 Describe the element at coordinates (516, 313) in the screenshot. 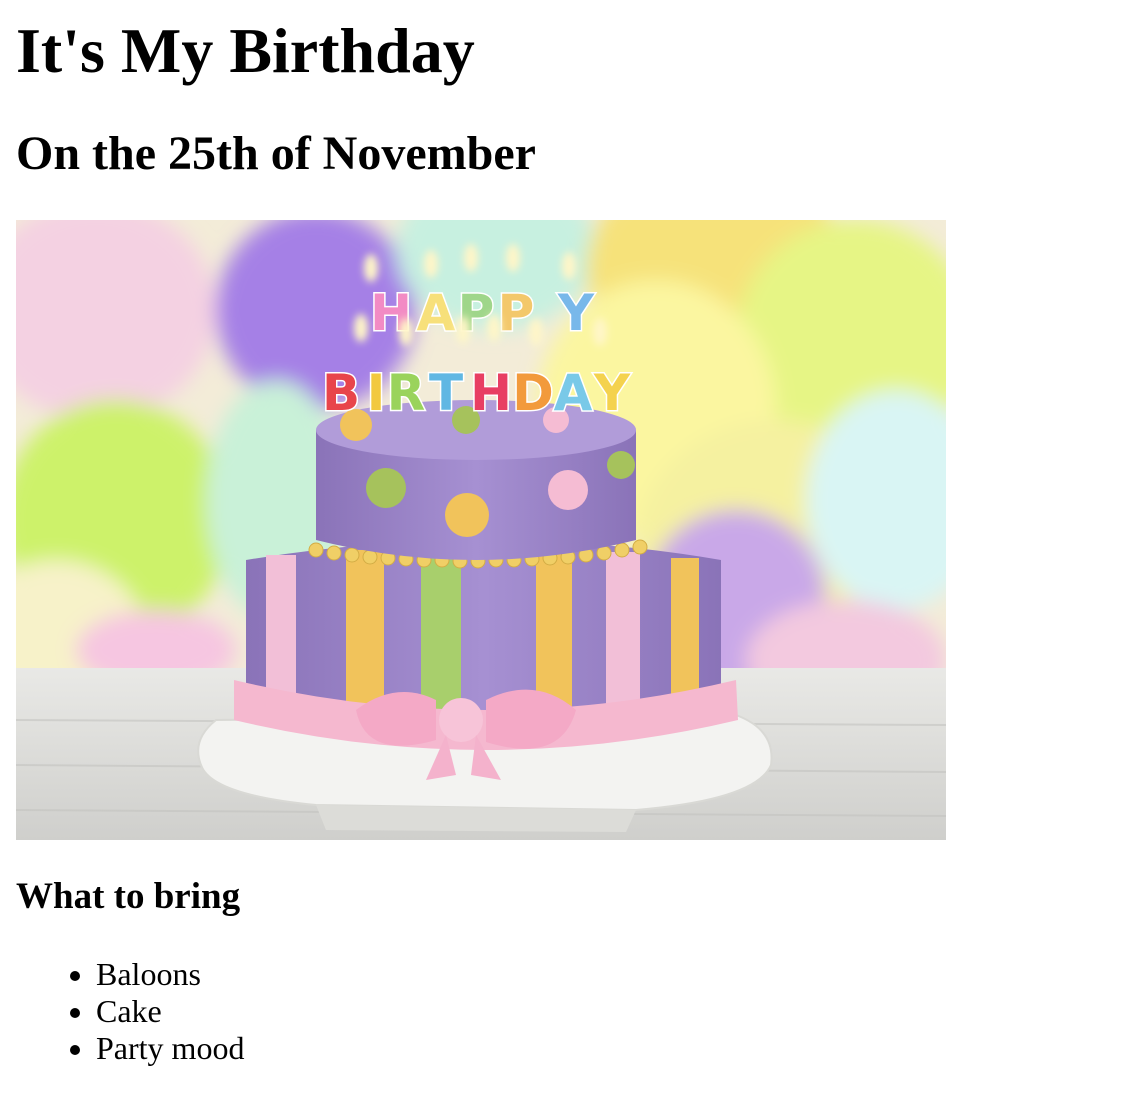

I see `svg-text: P` at that location.